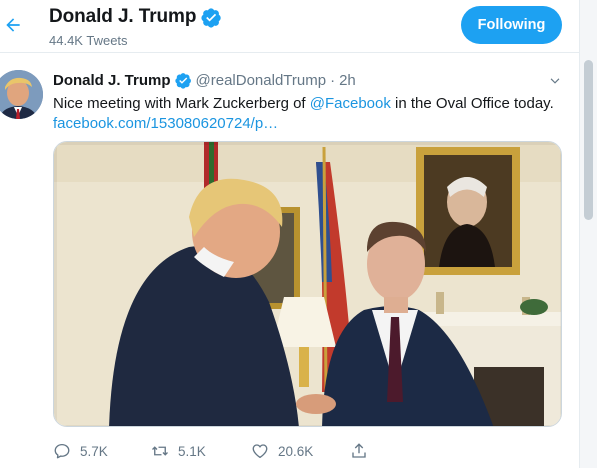 The width and height of the screenshot is (597, 468). I want to click on tweet-handle: @realDonaldTrump, so click(261, 80).